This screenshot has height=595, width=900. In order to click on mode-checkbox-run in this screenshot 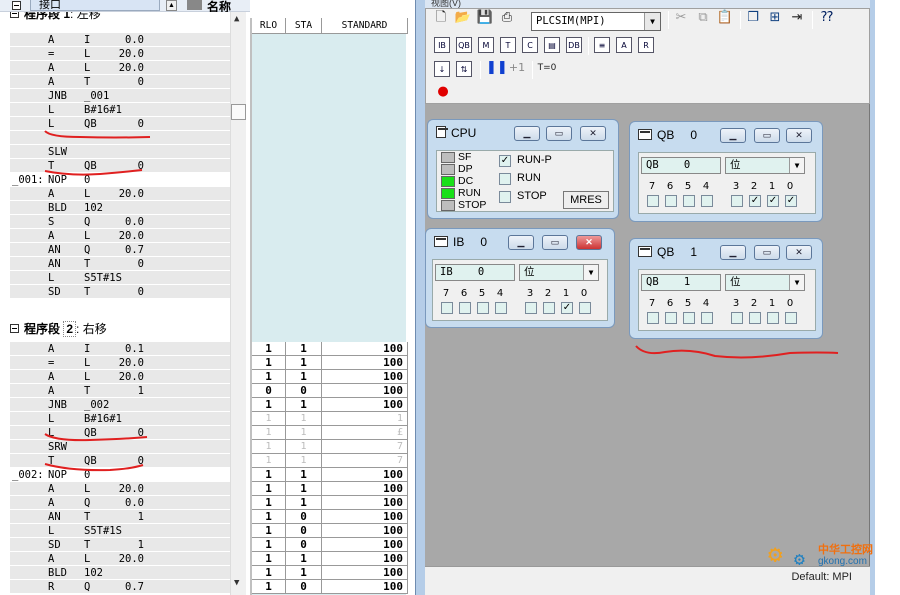, I will do `click(505, 179)`.